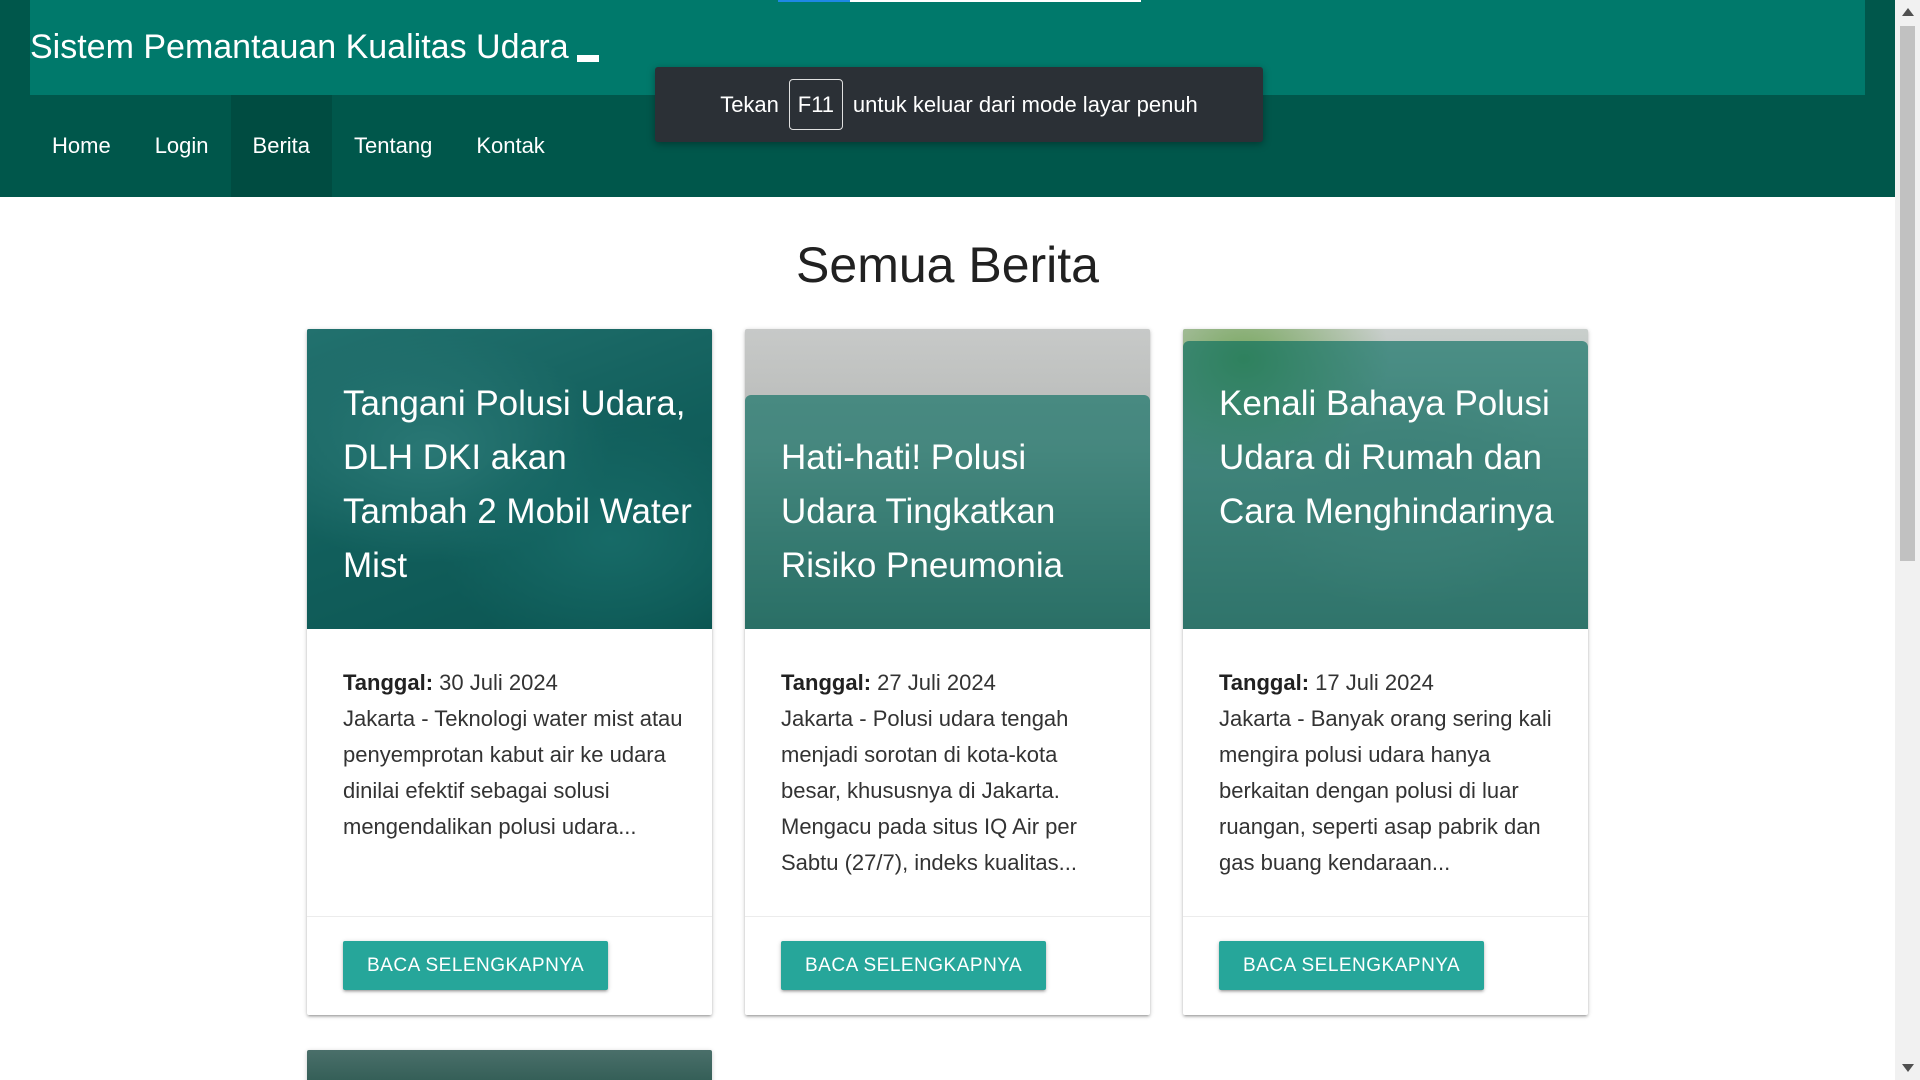 The width and height of the screenshot is (1920, 1080). I want to click on news-card-date: Tanggal: 27 Juli 2024, so click(951, 683).